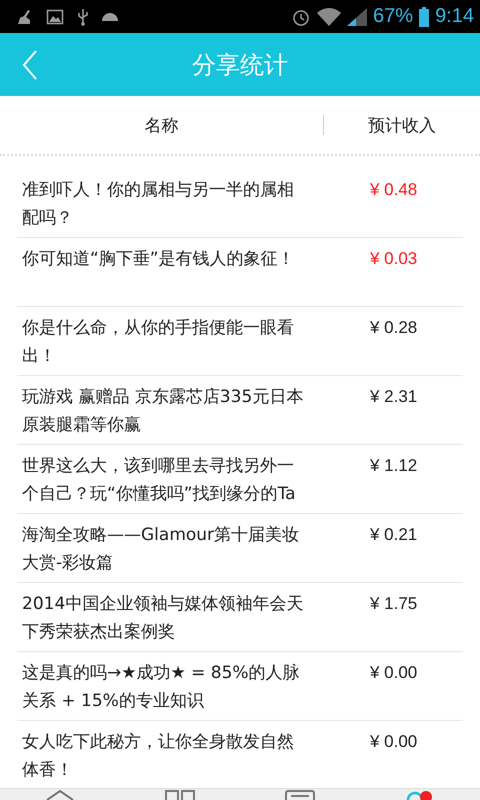  What do you see at coordinates (161, 687) in the screenshot?
I see `share-title: 这是真的吗→★成功★ = 85%的人脉关系 + 15%的专业知识` at bounding box center [161, 687].